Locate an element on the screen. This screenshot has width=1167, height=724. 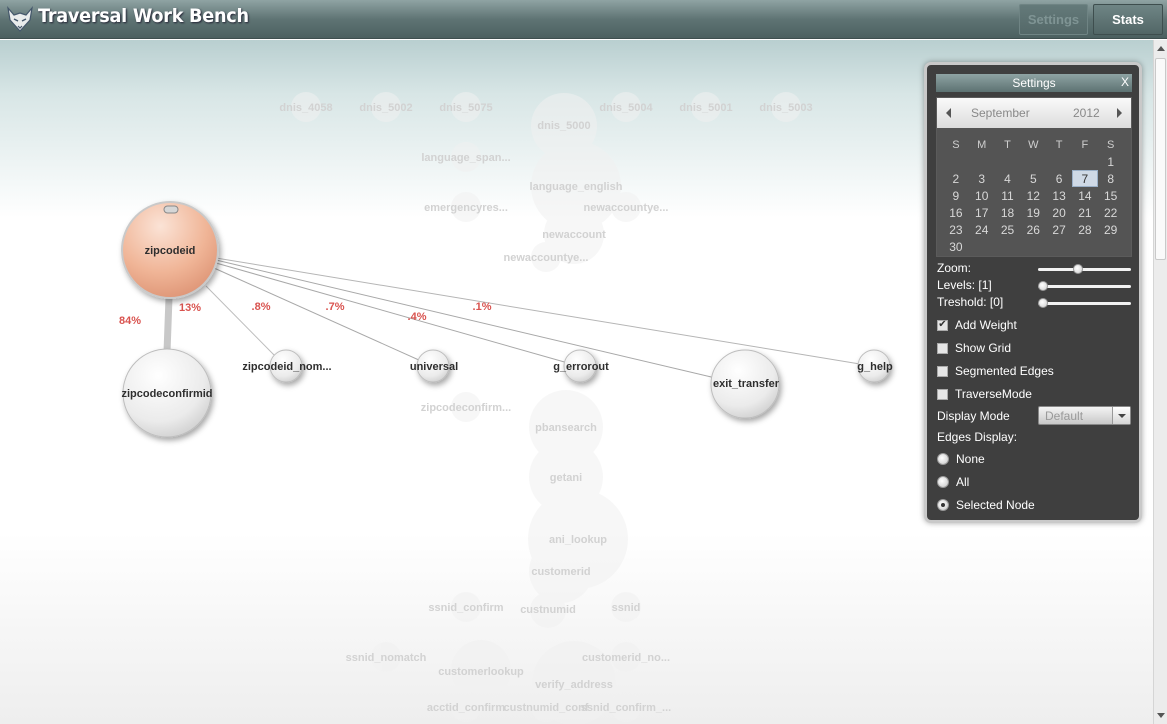
next-month-icon is located at coordinates (1119, 113).